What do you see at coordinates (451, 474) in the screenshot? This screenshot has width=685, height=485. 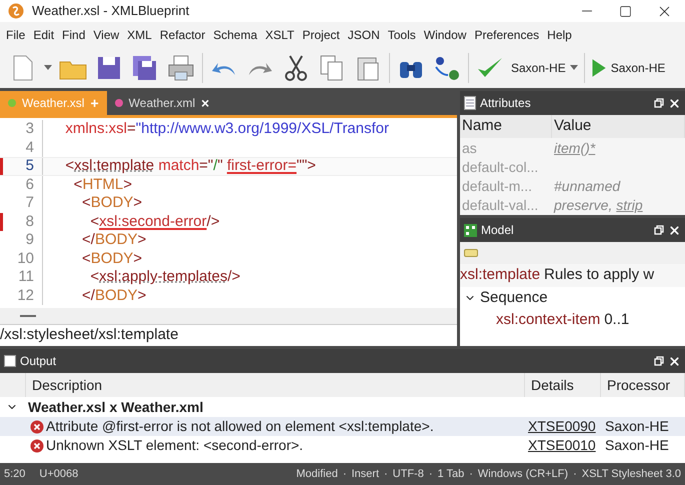 I see `status-item: 1 Tab` at bounding box center [451, 474].